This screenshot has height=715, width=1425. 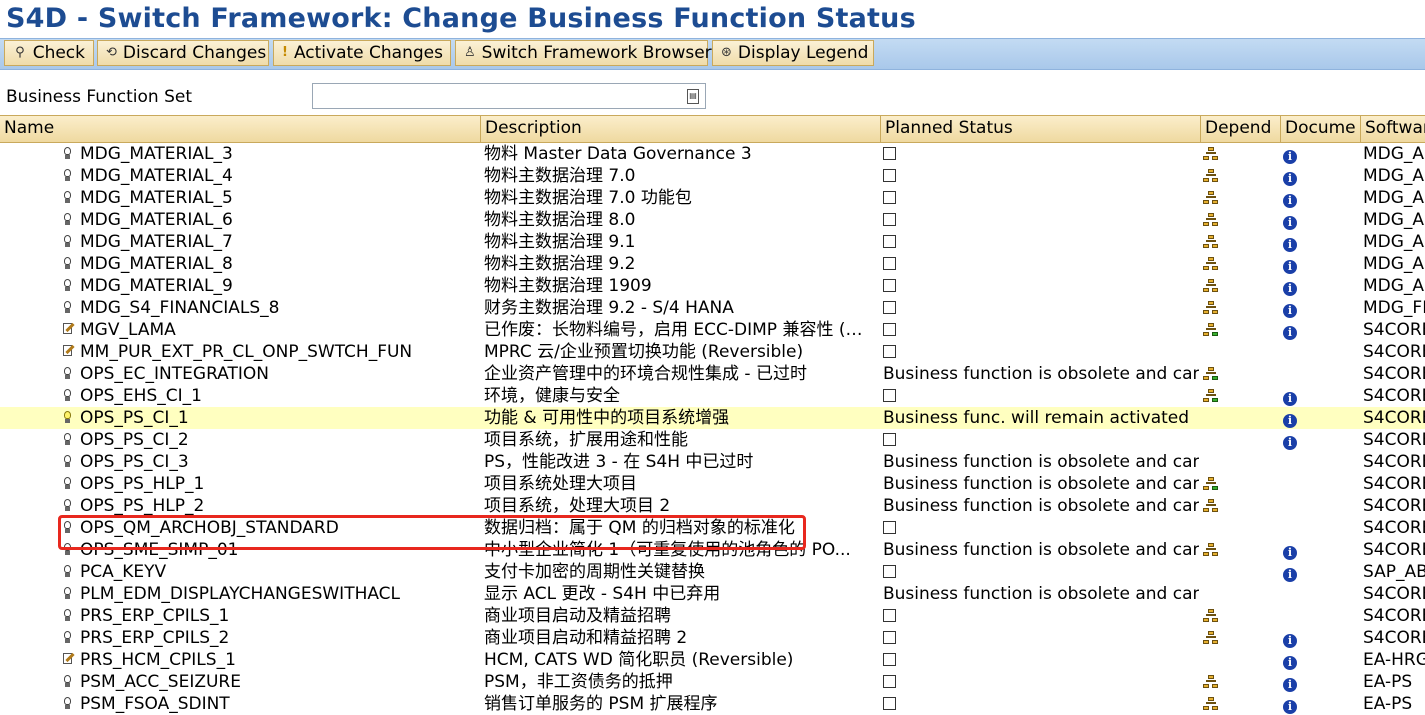 What do you see at coordinates (270, 198) in the screenshot?
I see `cell-name: MDG_MATERIAL_5` at bounding box center [270, 198].